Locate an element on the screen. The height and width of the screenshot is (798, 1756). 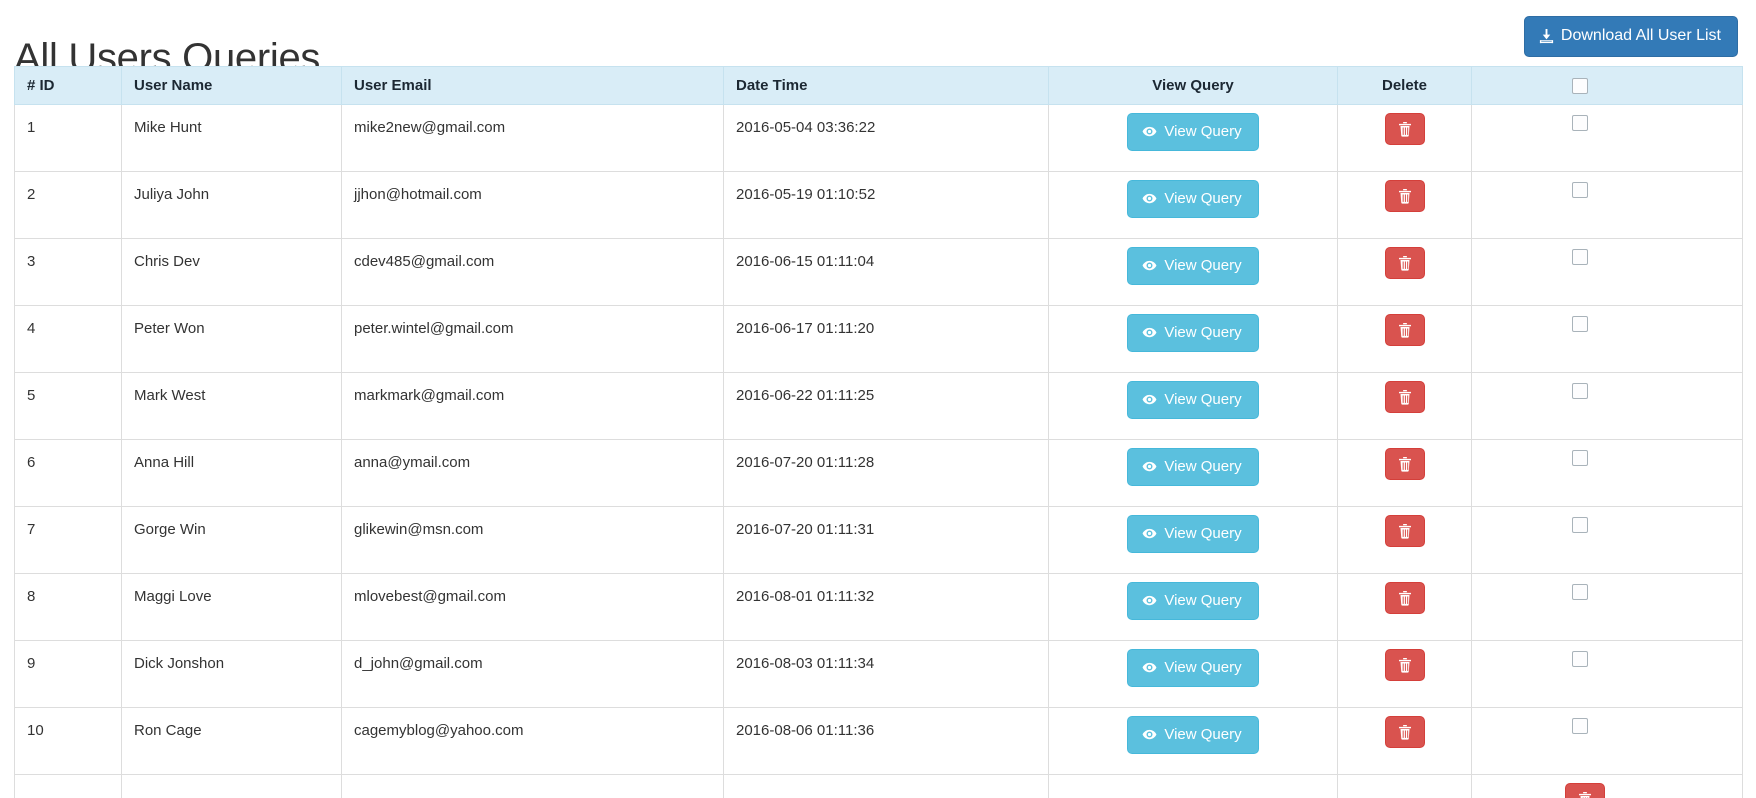
column-header-email: User Email is located at coordinates (532, 85).